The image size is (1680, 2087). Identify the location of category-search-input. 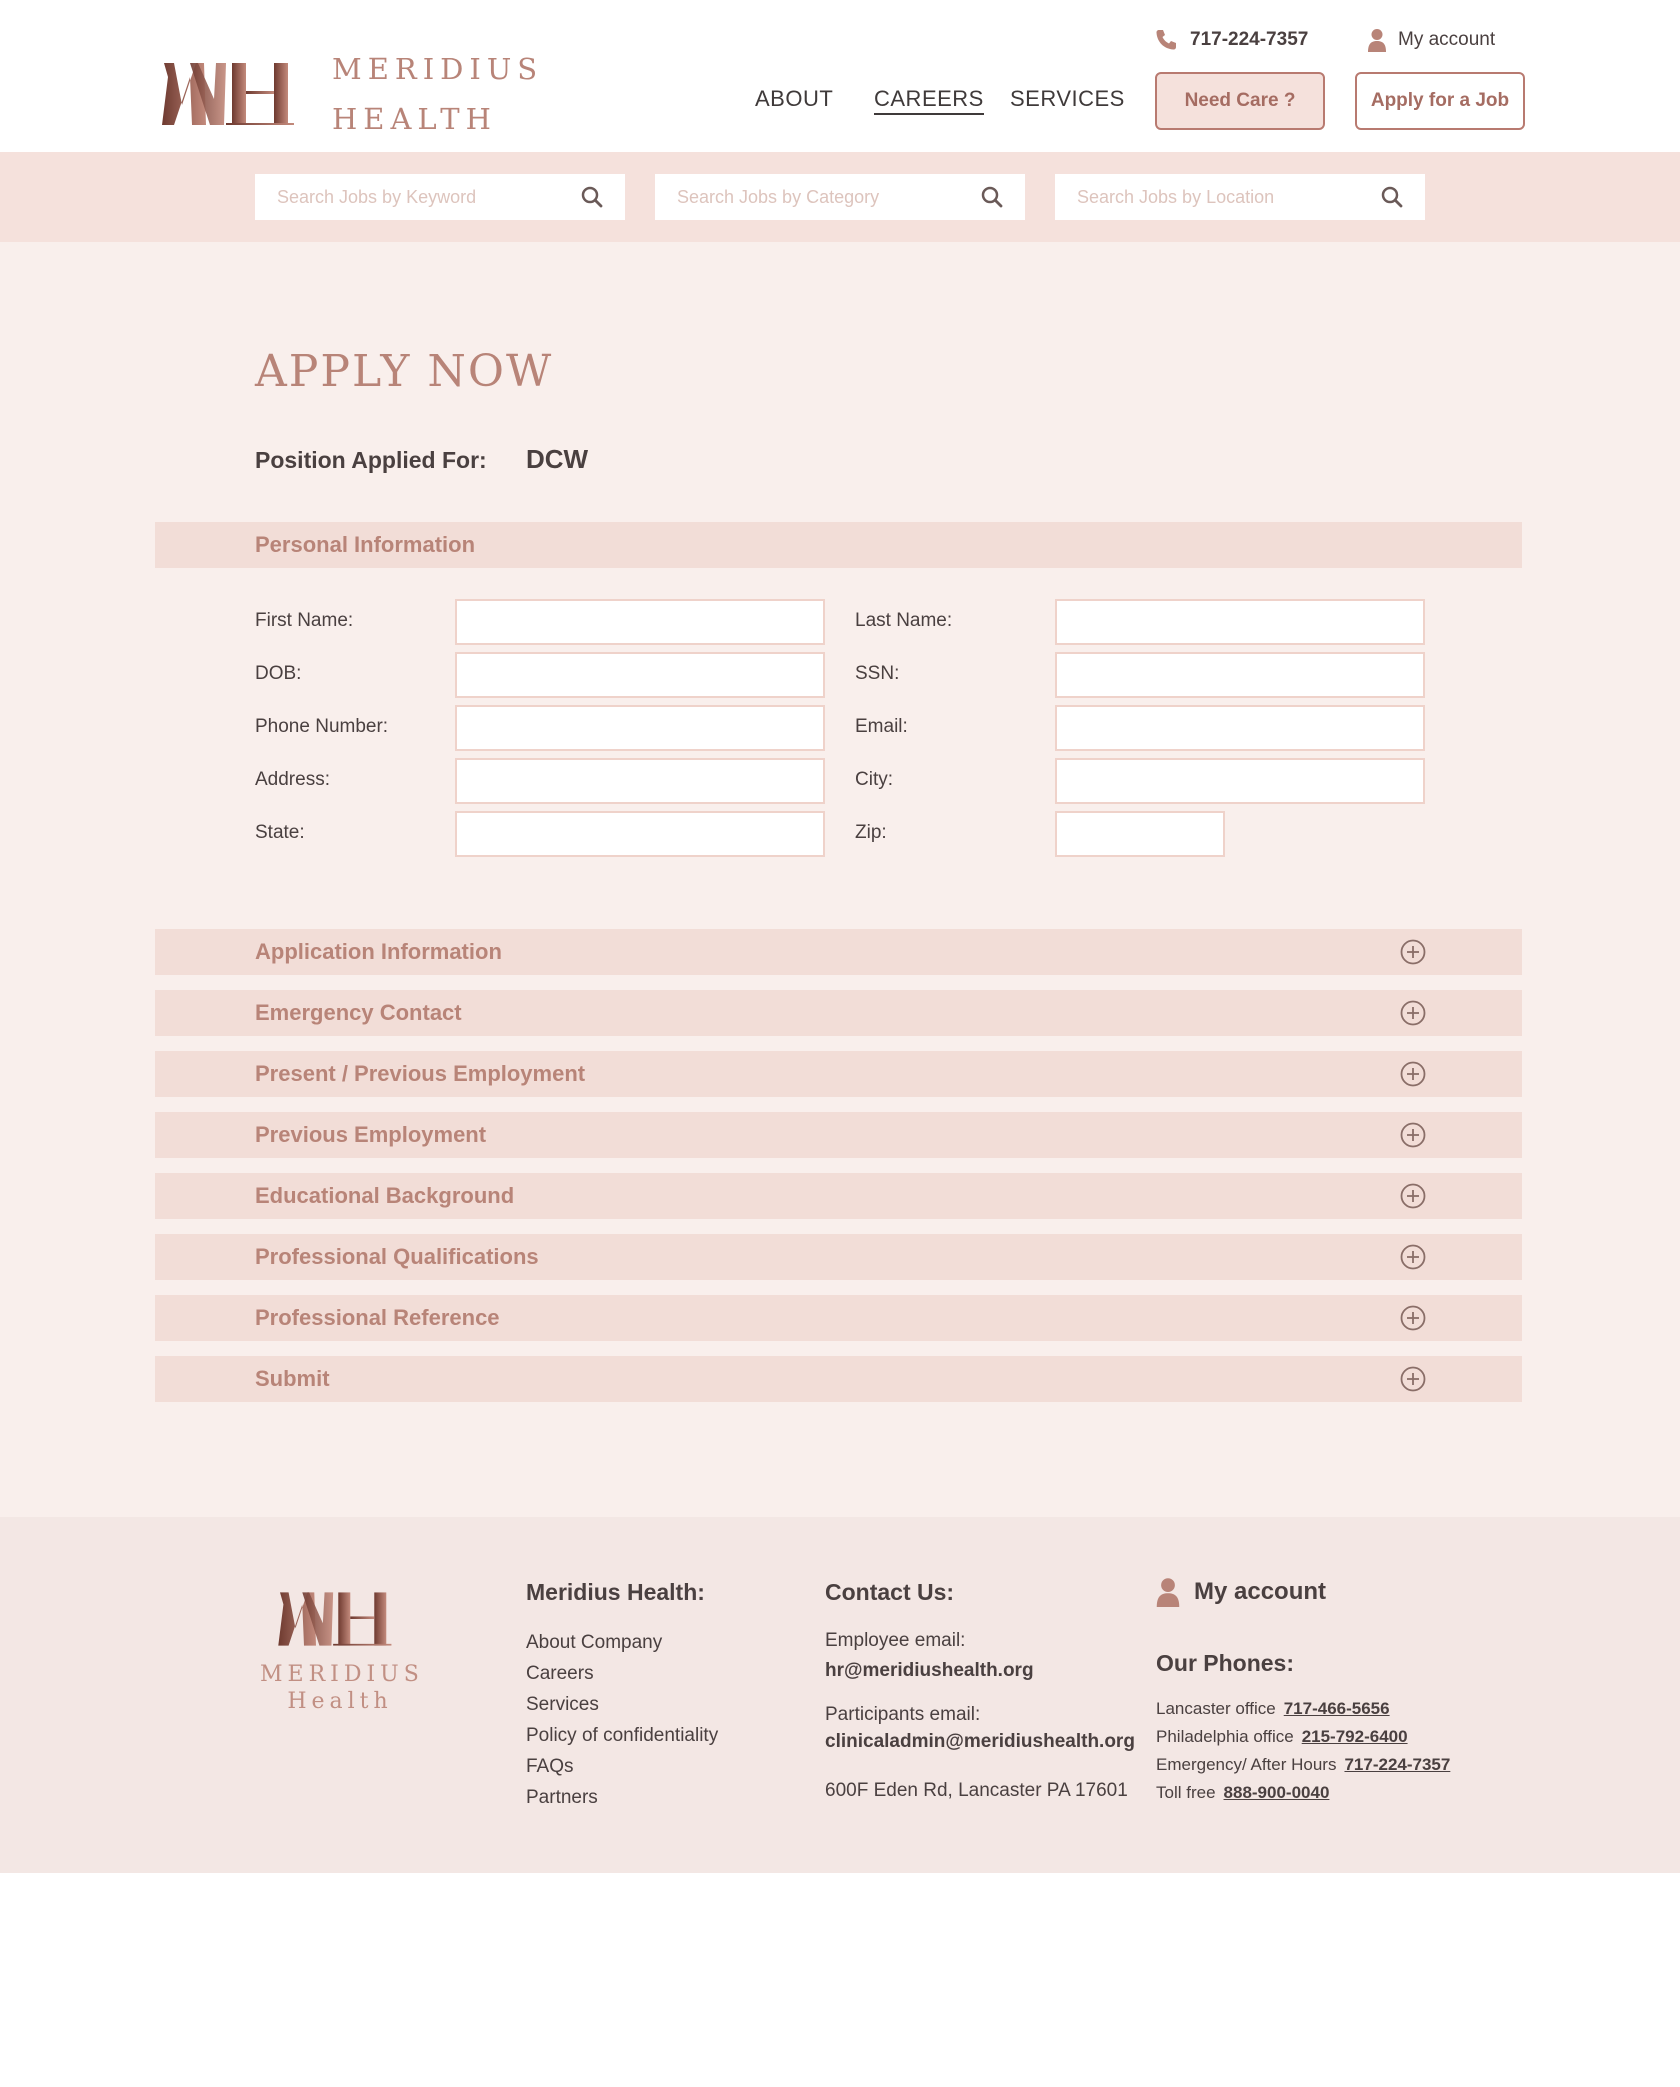
(829, 197).